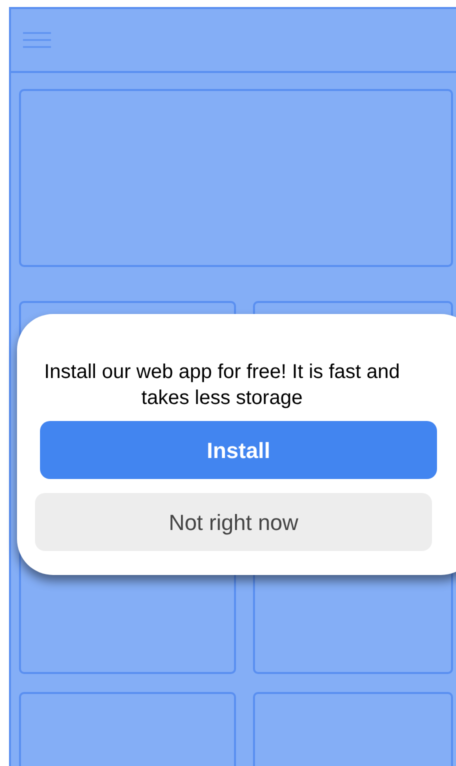 Image resolution: width=456 pixels, height=766 pixels. What do you see at coordinates (233, 522) in the screenshot?
I see `dismiss-button: Not right now` at bounding box center [233, 522].